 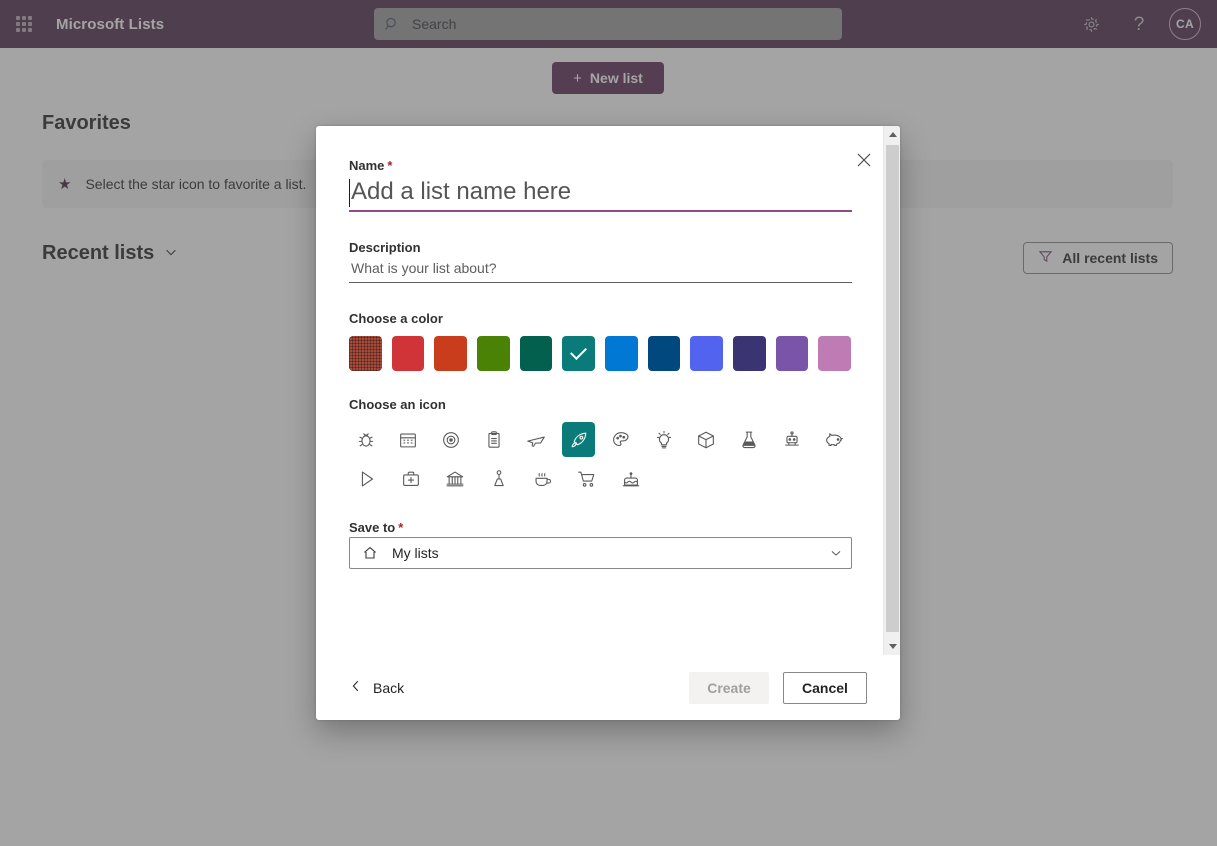 What do you see at coordinates (396, 318) in the screenshot?
I see `choose-color-label: Choose a color` at bounding box center [396, 318].